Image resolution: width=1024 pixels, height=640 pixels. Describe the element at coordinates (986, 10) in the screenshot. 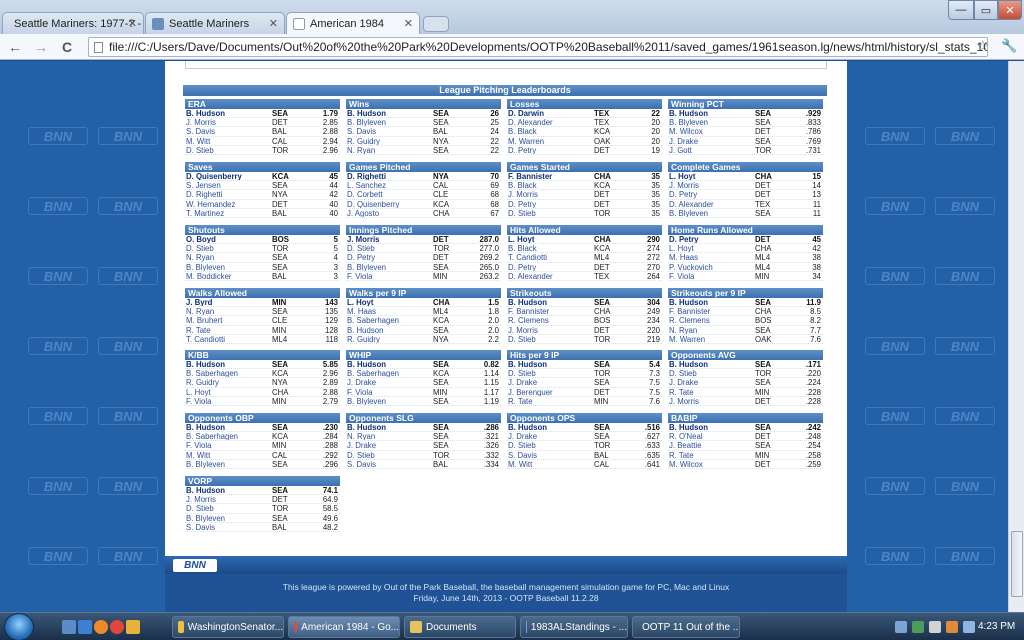

I see `maximize-button: ▭` at that location.